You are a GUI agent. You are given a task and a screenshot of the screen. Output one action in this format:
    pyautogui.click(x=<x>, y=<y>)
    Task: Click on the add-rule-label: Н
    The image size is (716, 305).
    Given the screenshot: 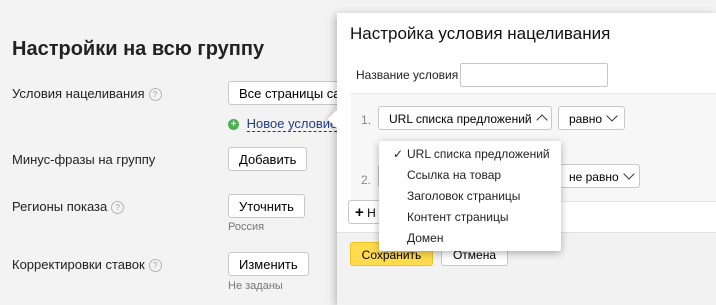 What is the action you would take?
    pyautogui.click(x=371, y=213)
    